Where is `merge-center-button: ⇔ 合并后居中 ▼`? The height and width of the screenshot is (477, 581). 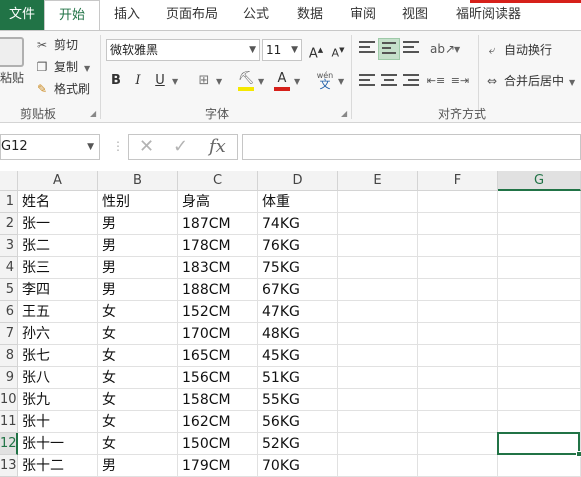
merge-center-button: ⇔ 合并后居中 ▼ is located at coordinates (529, 81).